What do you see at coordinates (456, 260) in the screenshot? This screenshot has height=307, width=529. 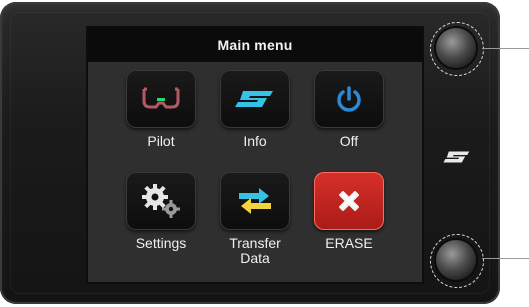 I see `bottom-knob-button` at bounding box center [456, 260].